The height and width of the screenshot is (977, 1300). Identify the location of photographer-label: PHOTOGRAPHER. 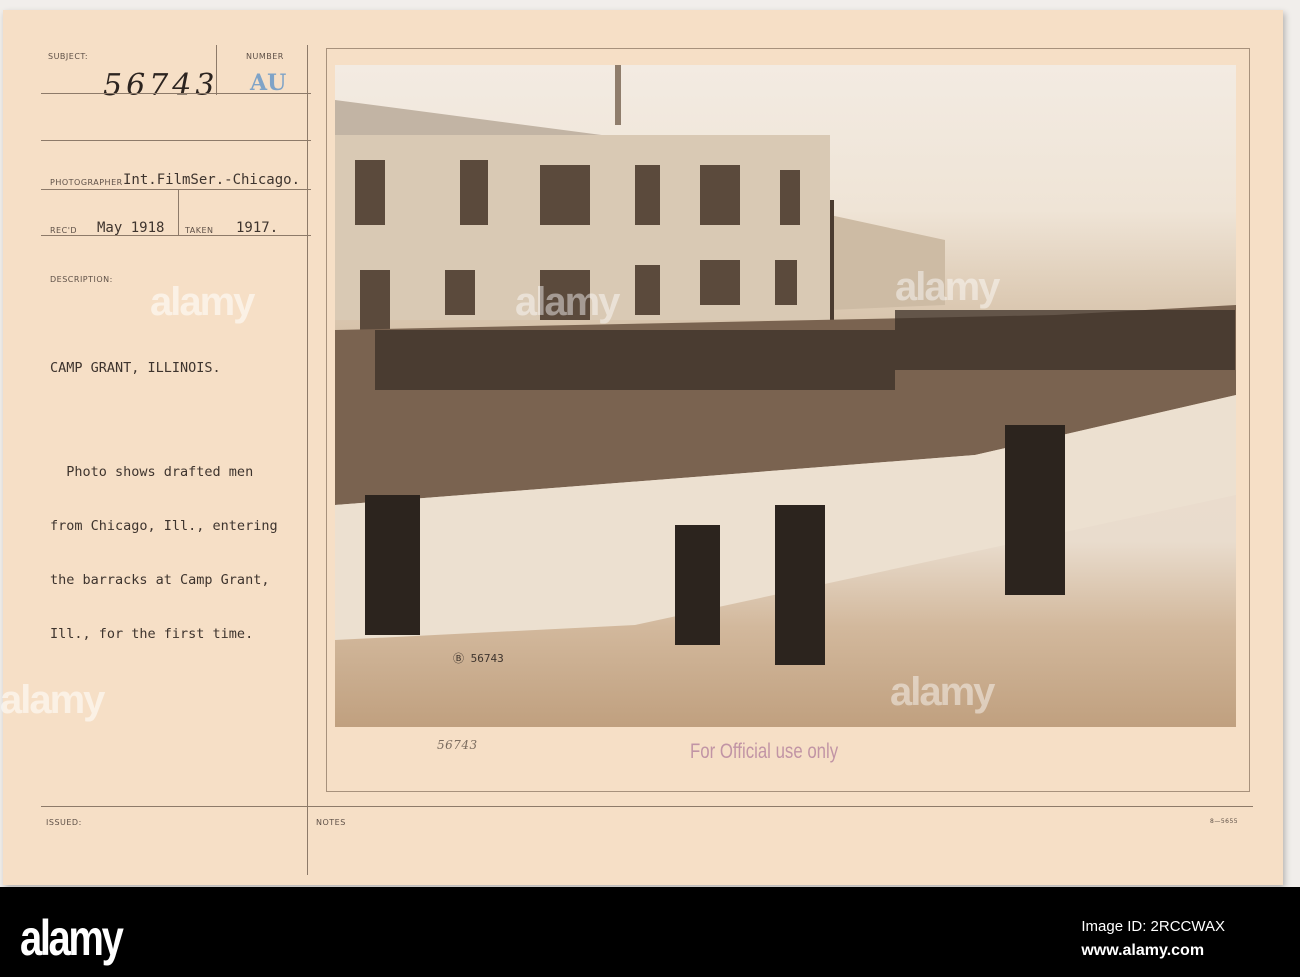
(86, 182).